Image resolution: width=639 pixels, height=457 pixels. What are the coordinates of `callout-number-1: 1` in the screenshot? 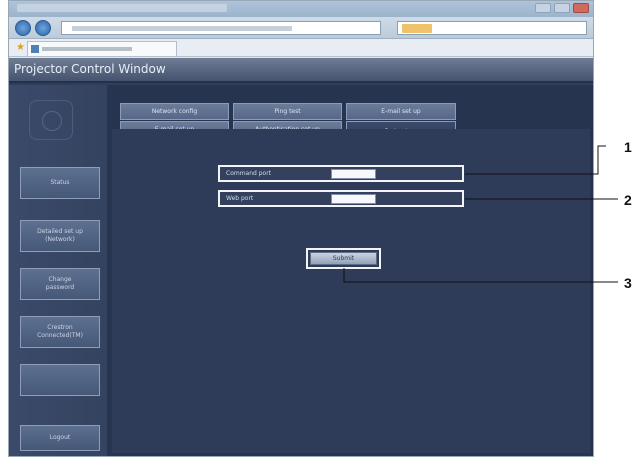 It's located at (628, 147).